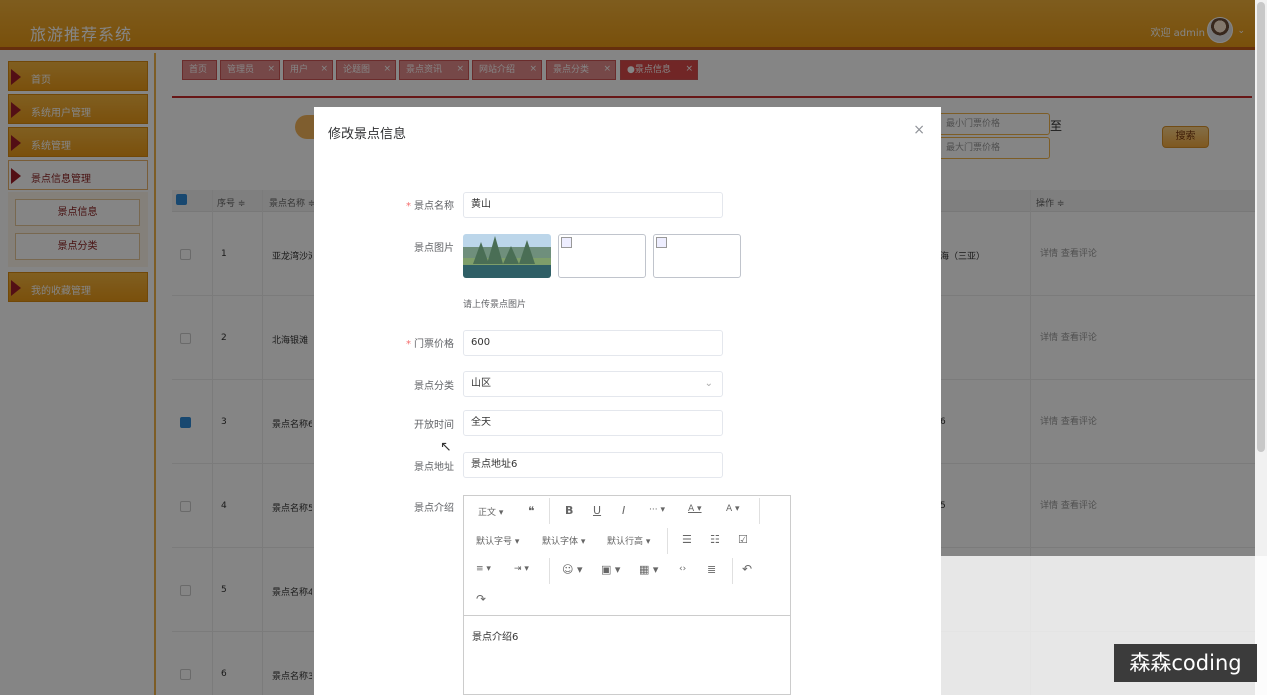  What do you see at coordinates (1261, 227) in the screenshot?
I see `scrollbar-thumb` at bounding box center [1261, 227].